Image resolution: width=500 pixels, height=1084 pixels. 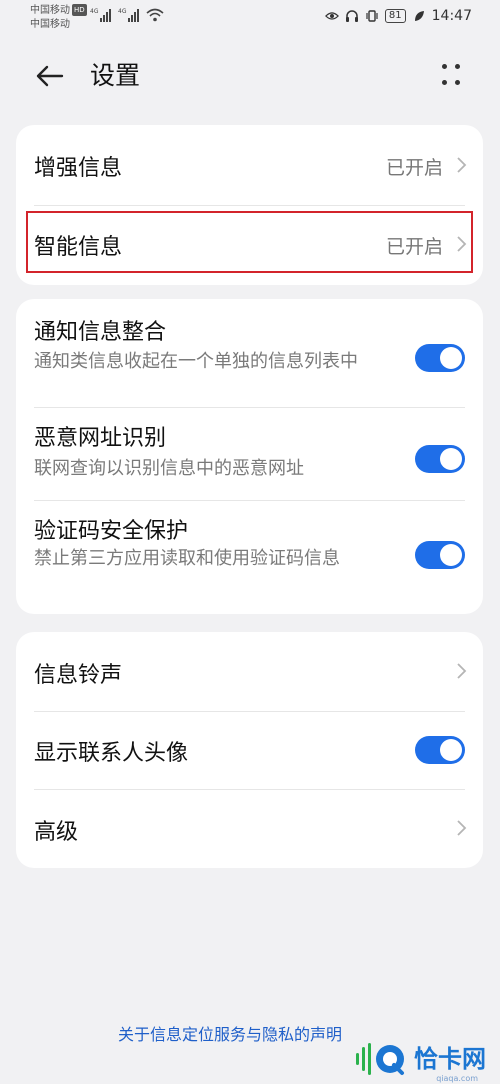 What do you see at coordinates (249, 165) in the screenshot?
I see `enhanced-info-row: 增强信息 已开启` at bounding box center [249, 165].